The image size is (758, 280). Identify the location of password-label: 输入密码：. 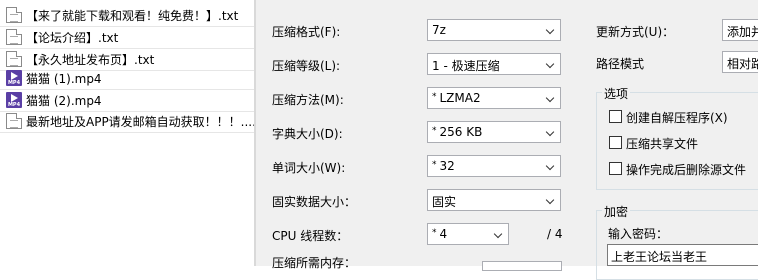
(638, 234).